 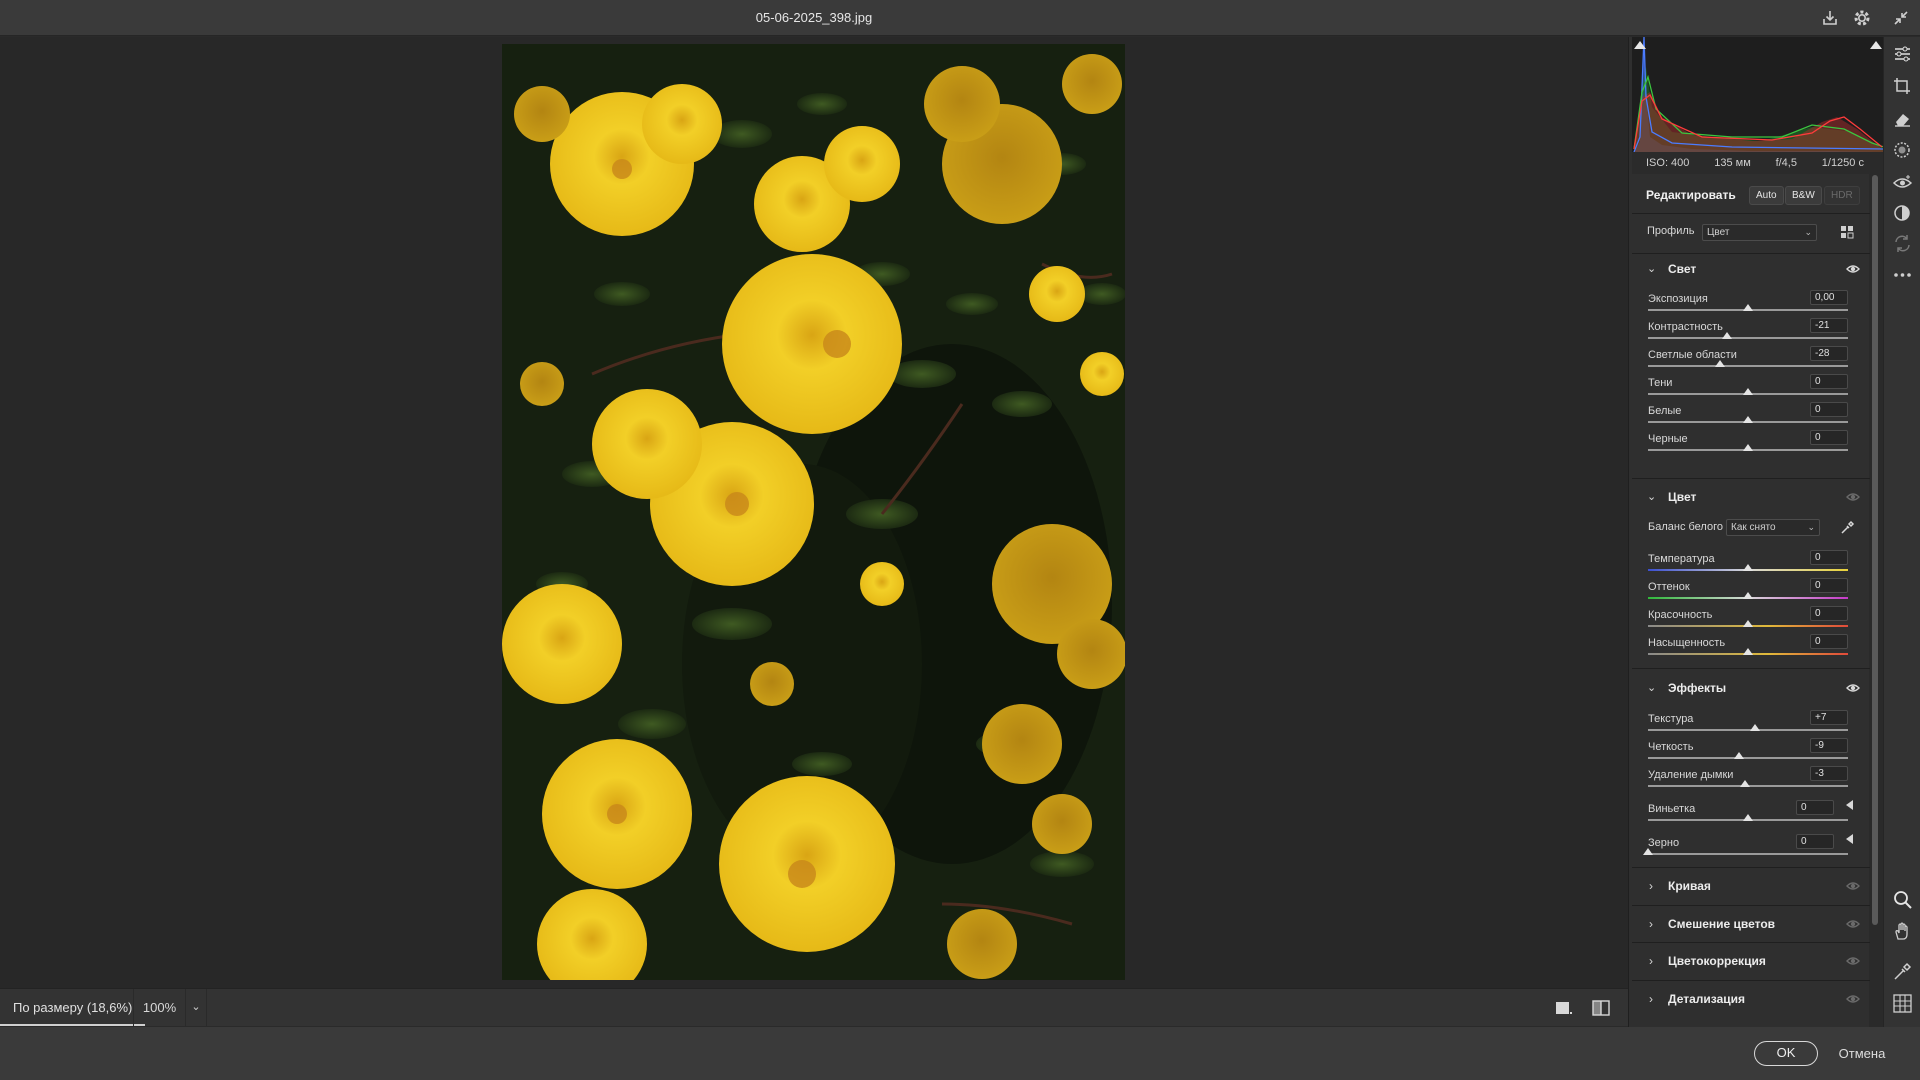 What do you see at coordinates (1902, 118) in the screenshot?
I see `eraser-heal-icon` at bounding box center [1902, 118].